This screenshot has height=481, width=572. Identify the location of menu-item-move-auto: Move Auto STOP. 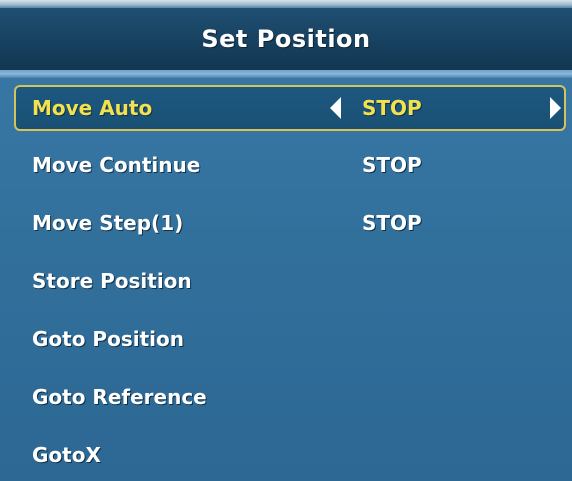
(286, 107).